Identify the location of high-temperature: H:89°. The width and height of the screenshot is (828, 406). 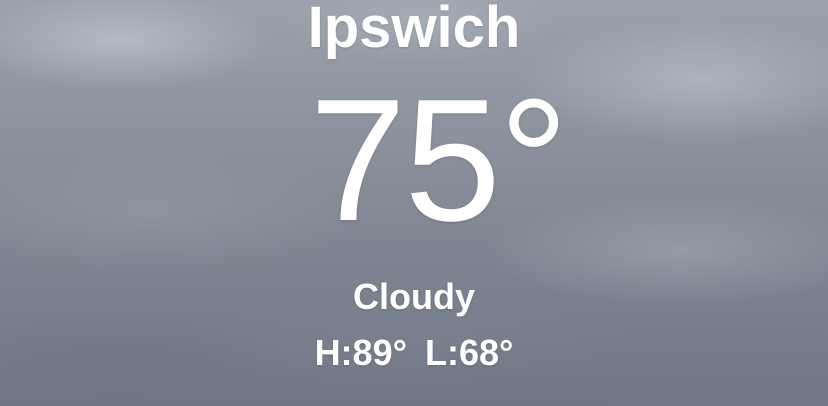
(360, 352).